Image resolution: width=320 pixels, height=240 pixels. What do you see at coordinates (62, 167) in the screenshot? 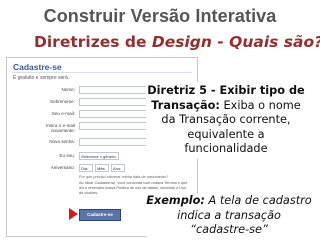
I see `birthday-label: Aniversário:` at bounding box center [62, 167].